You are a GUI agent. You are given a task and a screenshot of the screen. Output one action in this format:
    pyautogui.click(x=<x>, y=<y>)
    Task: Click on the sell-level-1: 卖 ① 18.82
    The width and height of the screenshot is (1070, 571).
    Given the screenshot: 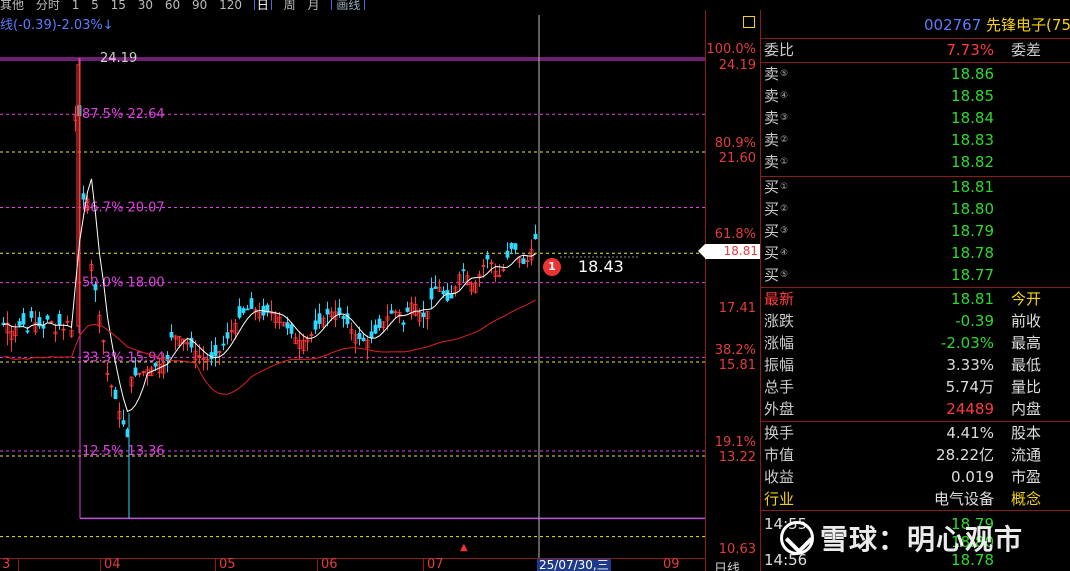 What is the action you would take?
    pyautogui.click(x=915, y=162)
    